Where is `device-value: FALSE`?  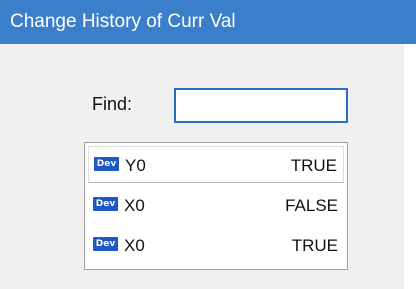 device-value: FALSE is located at coordinates (311, 205).